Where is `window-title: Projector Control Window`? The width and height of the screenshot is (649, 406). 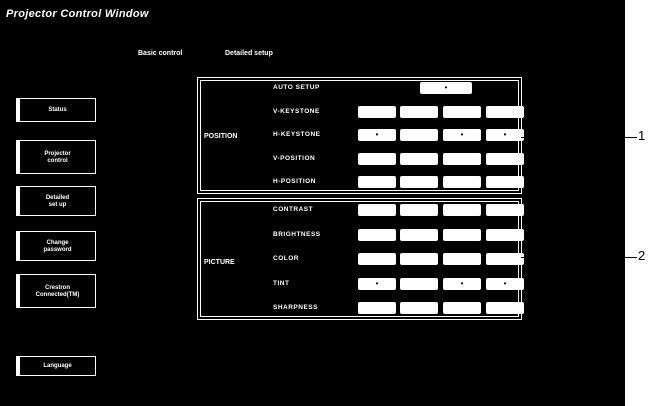 window-title: Projector Control Window is located at coordinates (77, 14).